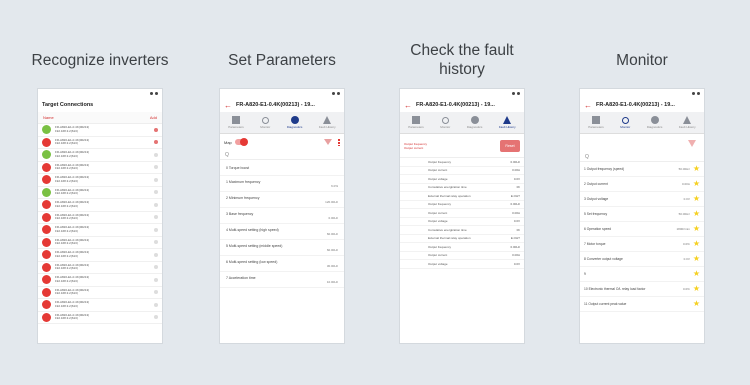  What do you see at coordinates (462, 196) in the screenshot?
I see `fault-row: External thermal relay operation E.OHT` at bounding box center [462, 196].